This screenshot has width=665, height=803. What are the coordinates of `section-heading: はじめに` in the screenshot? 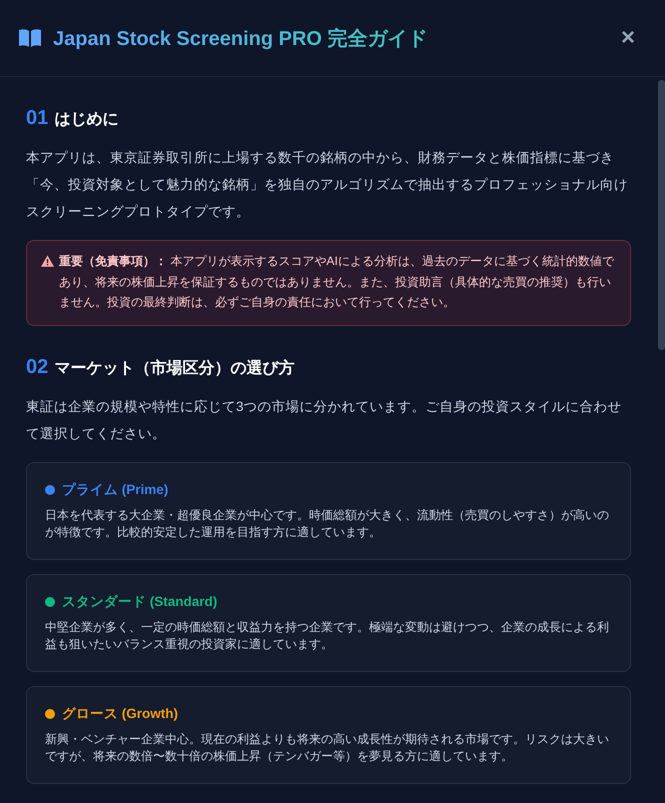 It's located at (86, 120).